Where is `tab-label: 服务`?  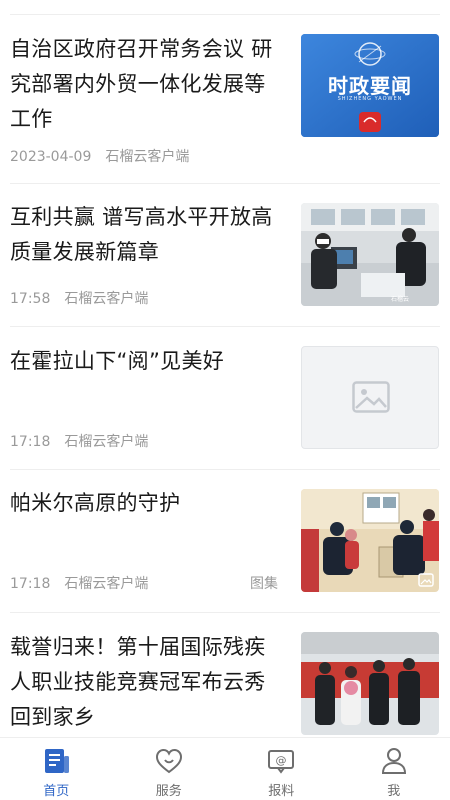 tab-label: 服务 is located at coordinates (168, 791).